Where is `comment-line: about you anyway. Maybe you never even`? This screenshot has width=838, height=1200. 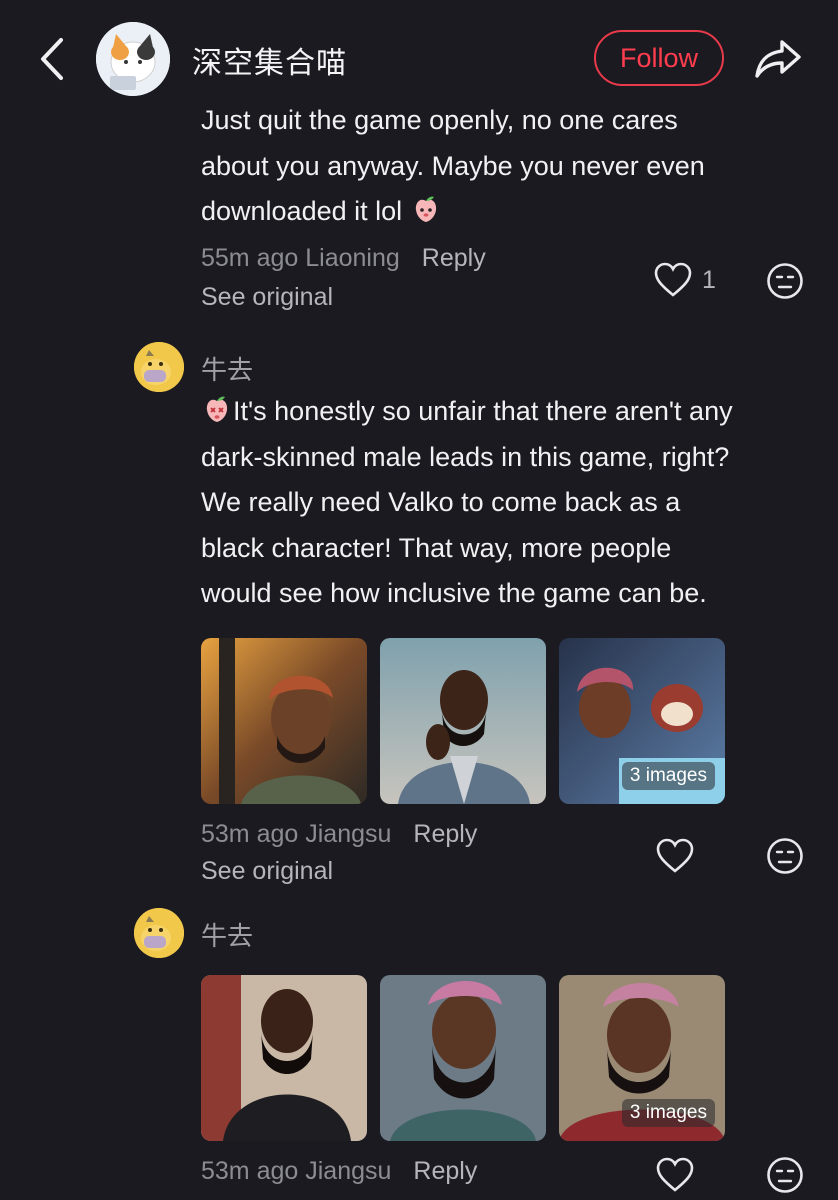
comment-line: about you anyway. Maybe you never even is located at coordinates (453, 165).